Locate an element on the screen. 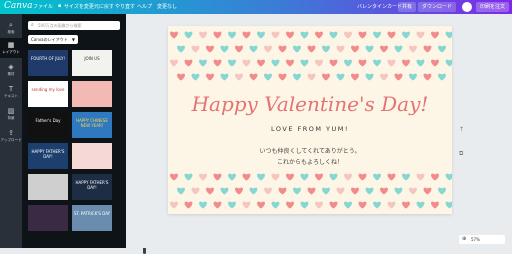  zoom-control: ⊕ 57% is located at coordinates (482, 239).